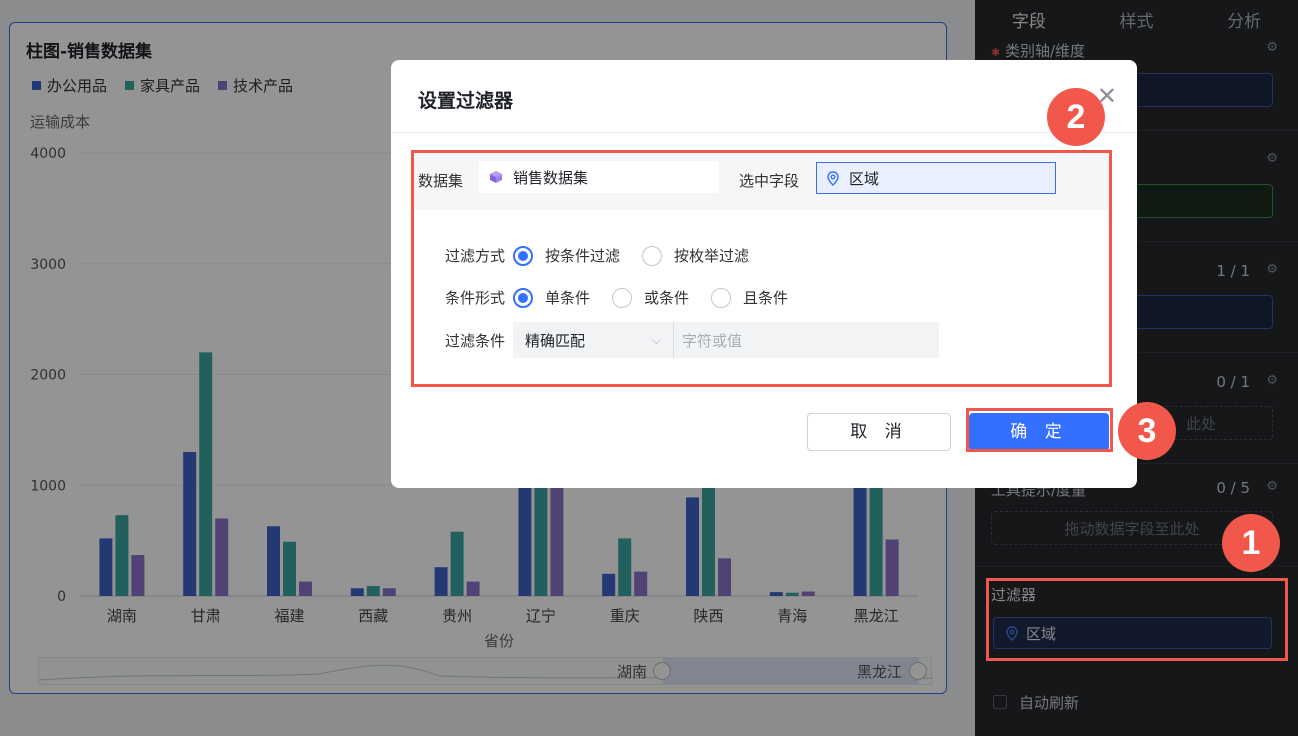 The image size is (1298, 736). I want to click on callout-badge-2: 2, so click(1076, 117).